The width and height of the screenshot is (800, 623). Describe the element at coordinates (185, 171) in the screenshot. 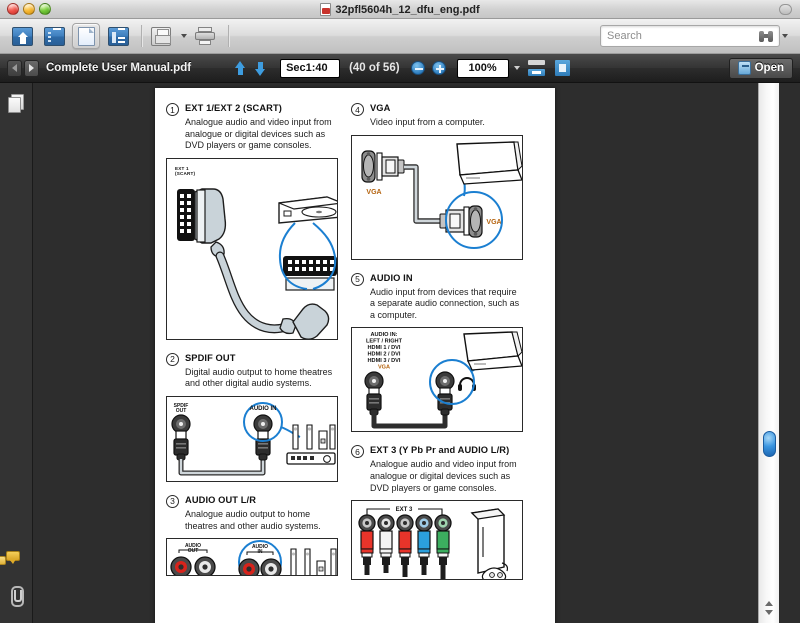

I see `figure-label-ext1: EXT 1 (SCART)` at that location.